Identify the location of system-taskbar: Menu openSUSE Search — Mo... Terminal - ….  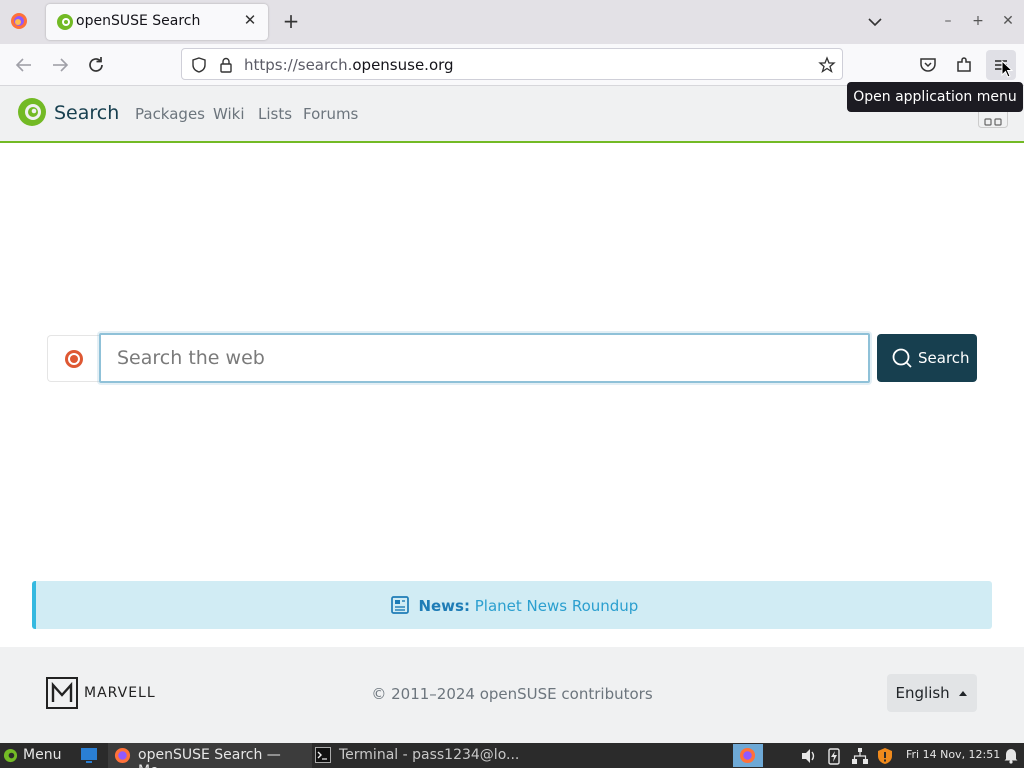
(512, 755).